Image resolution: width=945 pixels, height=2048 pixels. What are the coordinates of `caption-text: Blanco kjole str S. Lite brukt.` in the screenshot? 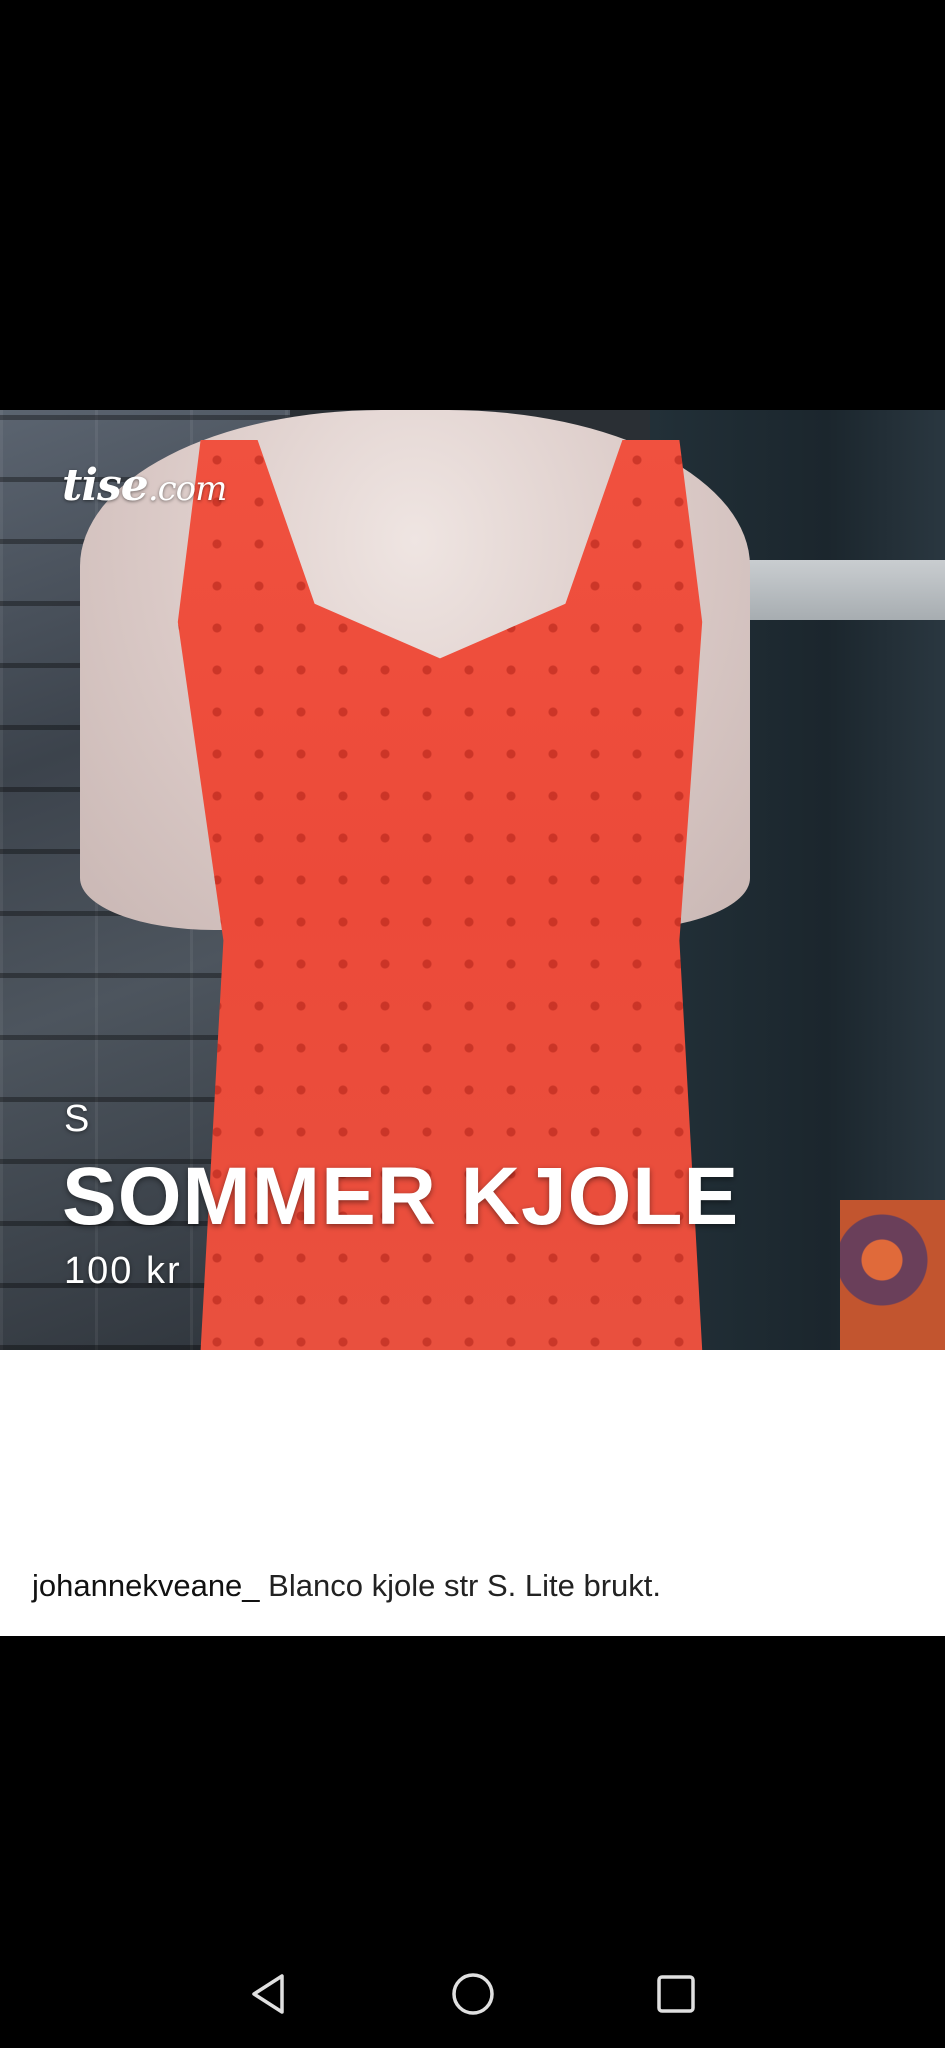 It's located at (465, 1585).